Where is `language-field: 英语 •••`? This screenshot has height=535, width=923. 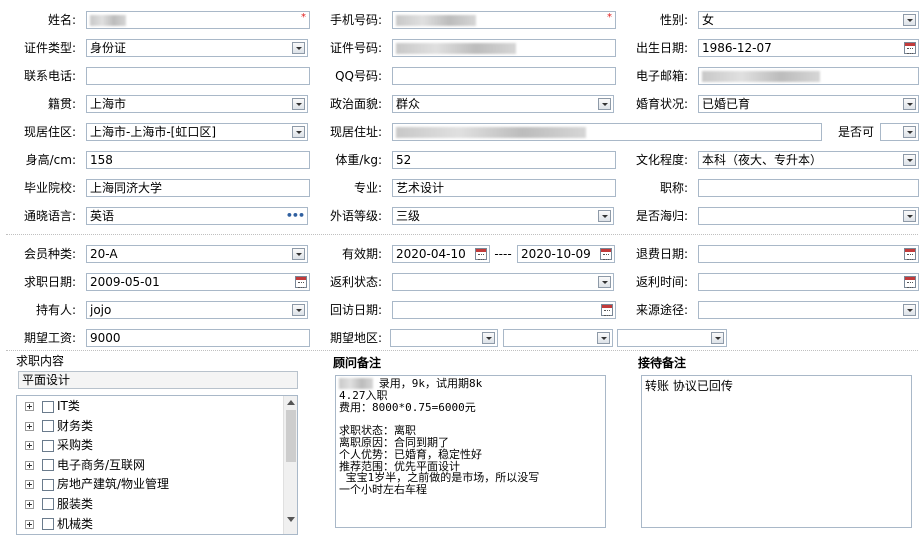
language-field: 英语 ••• is located at coordinates (197, 216).